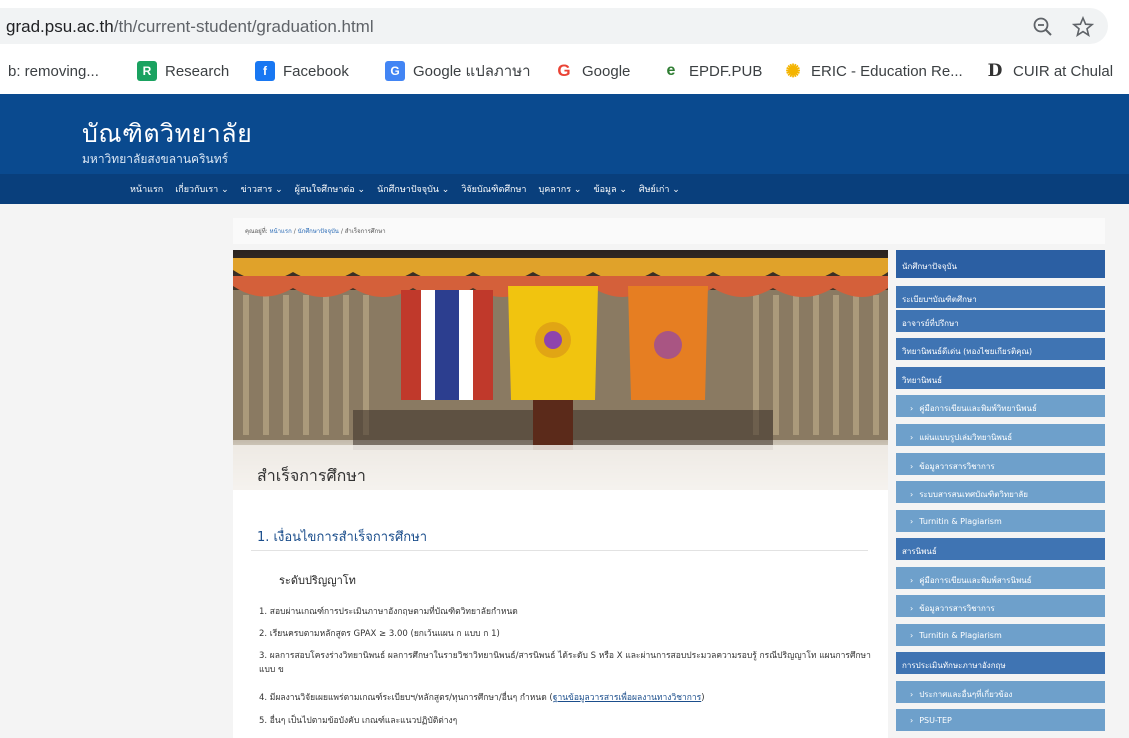 The height and width of the screenshot is (738, 1129). Describe the element at coordinates (155, 159) in the screenshot. I see `site-logo-subtitle: มหาวิทยาลัยสงขลานครินทร์` at that location.